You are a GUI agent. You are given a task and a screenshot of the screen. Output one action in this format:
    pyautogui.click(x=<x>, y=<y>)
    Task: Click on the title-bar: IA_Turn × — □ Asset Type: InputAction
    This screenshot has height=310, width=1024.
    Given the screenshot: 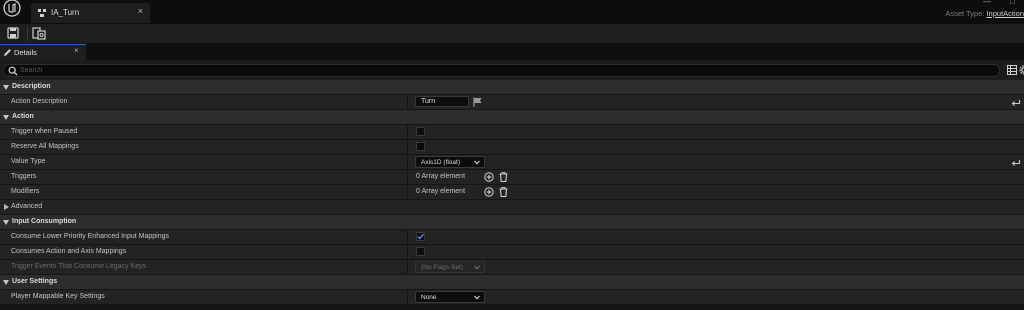 What is the action you would take?
    pyautogui.click(x=512, y=12)
    